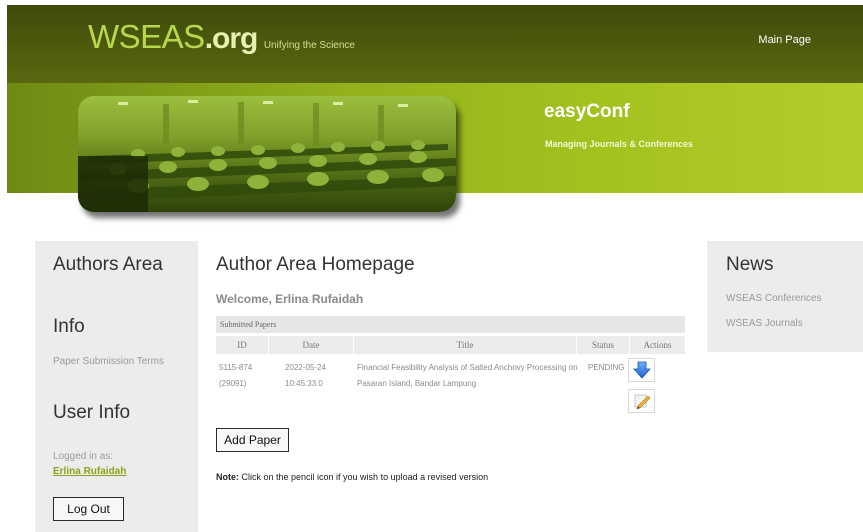 This screenshot has width=863, height=532. I want to click on download-arrow-icon, so click(641, 370).